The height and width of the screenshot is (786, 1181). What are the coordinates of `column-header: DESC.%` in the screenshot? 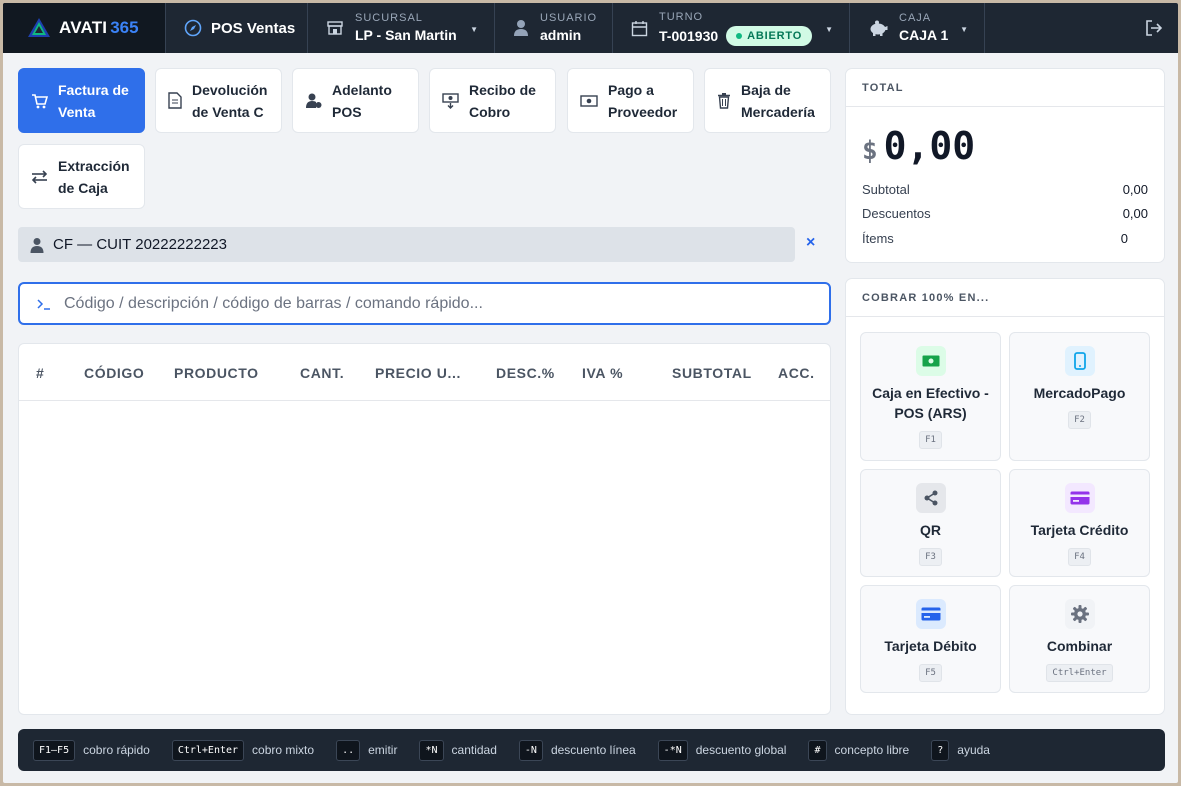 It's located at (525, 373).